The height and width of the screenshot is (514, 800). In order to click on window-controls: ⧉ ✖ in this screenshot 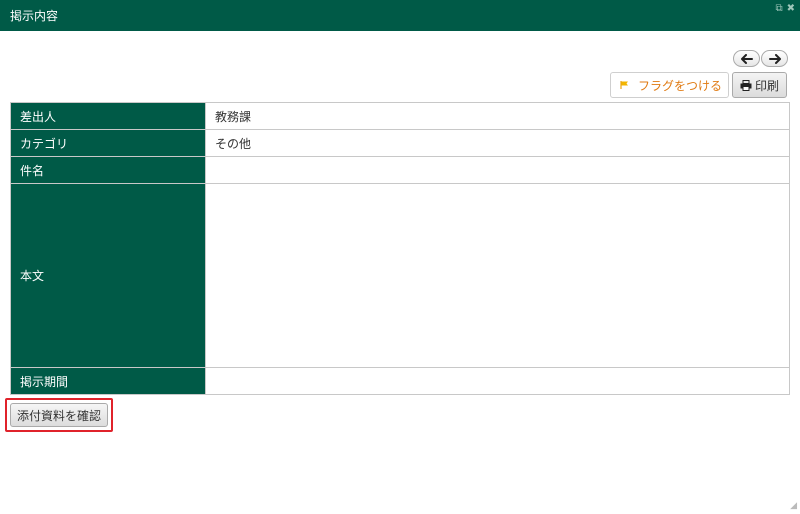, I will do `click(785, 9)`.